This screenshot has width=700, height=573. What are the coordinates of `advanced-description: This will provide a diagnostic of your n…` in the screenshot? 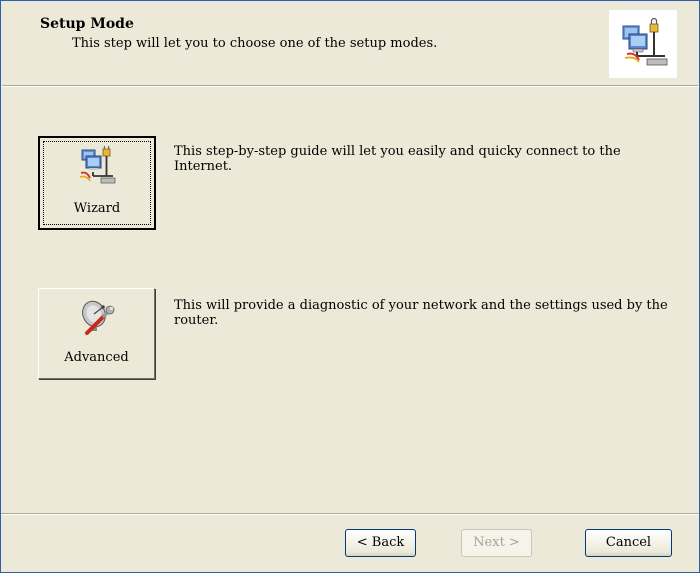 It's located at (421, 313).